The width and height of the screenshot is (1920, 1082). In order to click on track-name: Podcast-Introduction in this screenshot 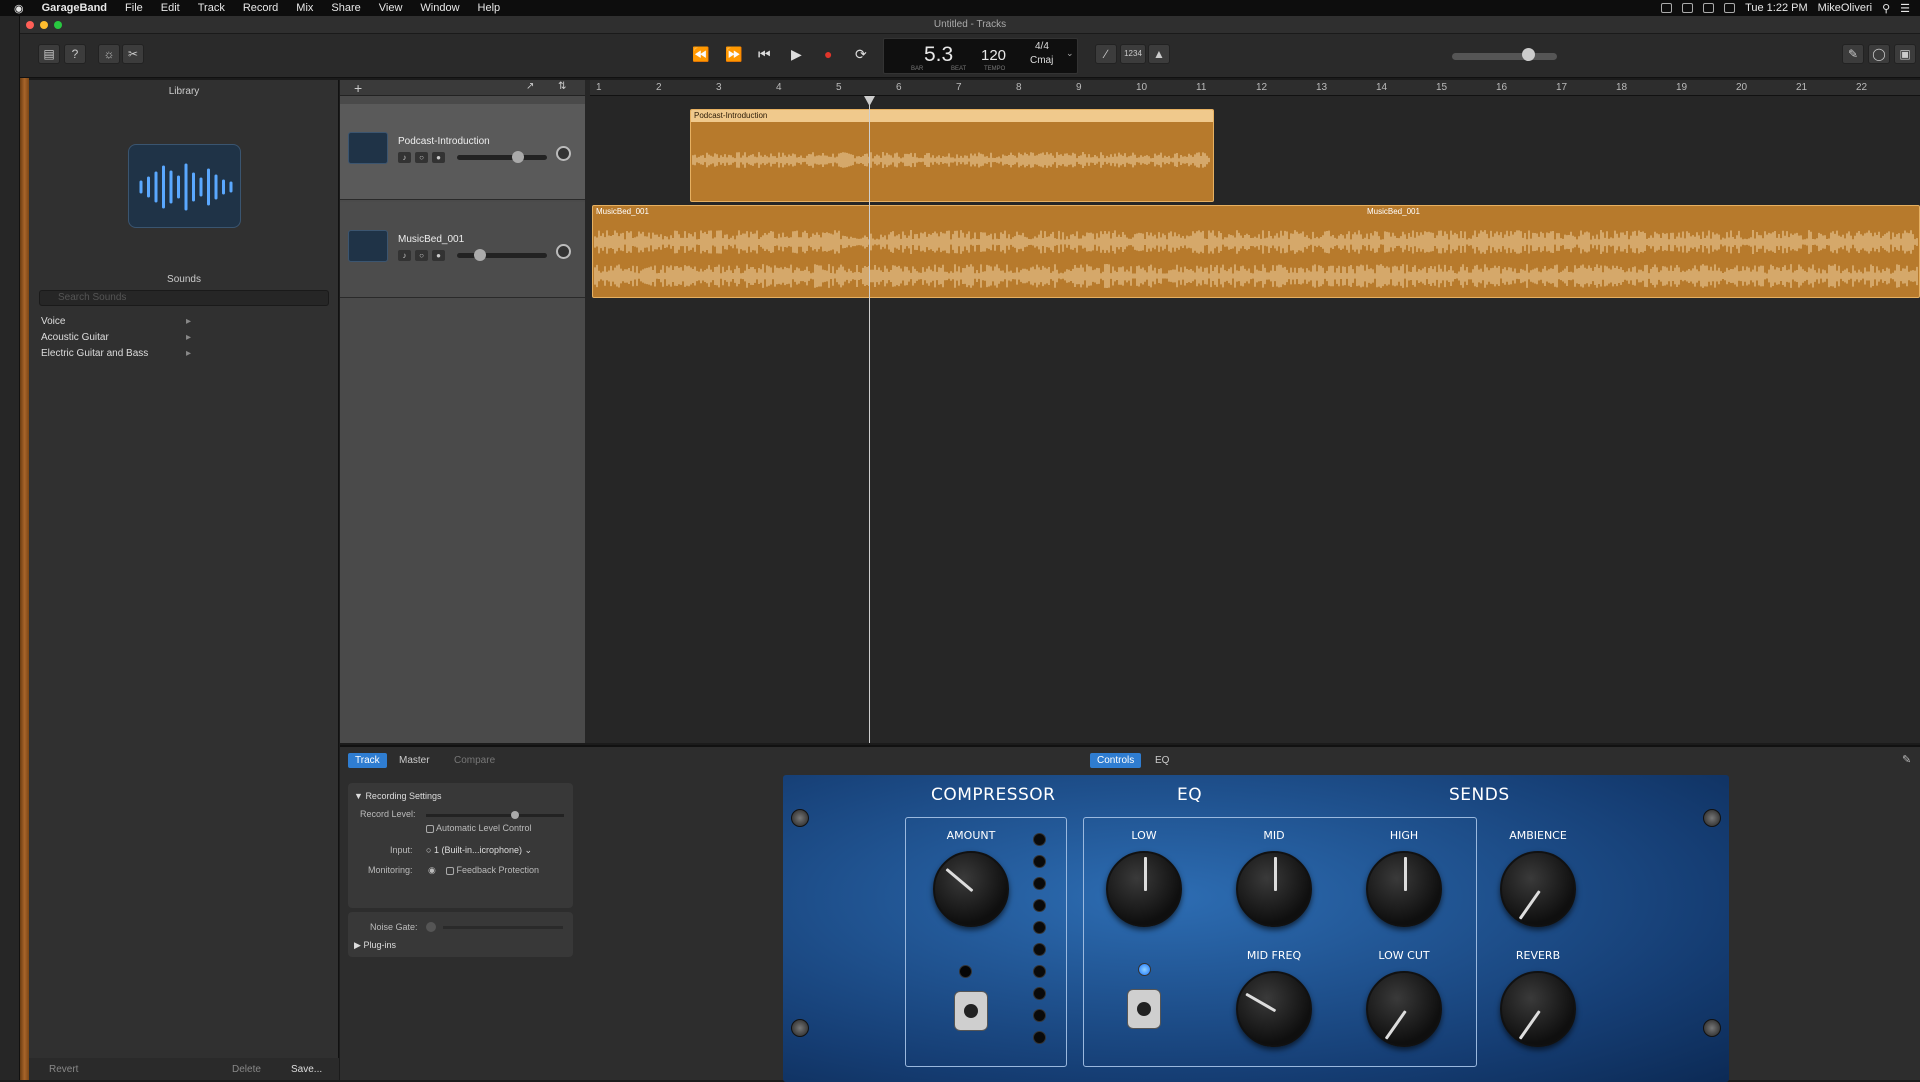, I will do `click(444, 141)`.